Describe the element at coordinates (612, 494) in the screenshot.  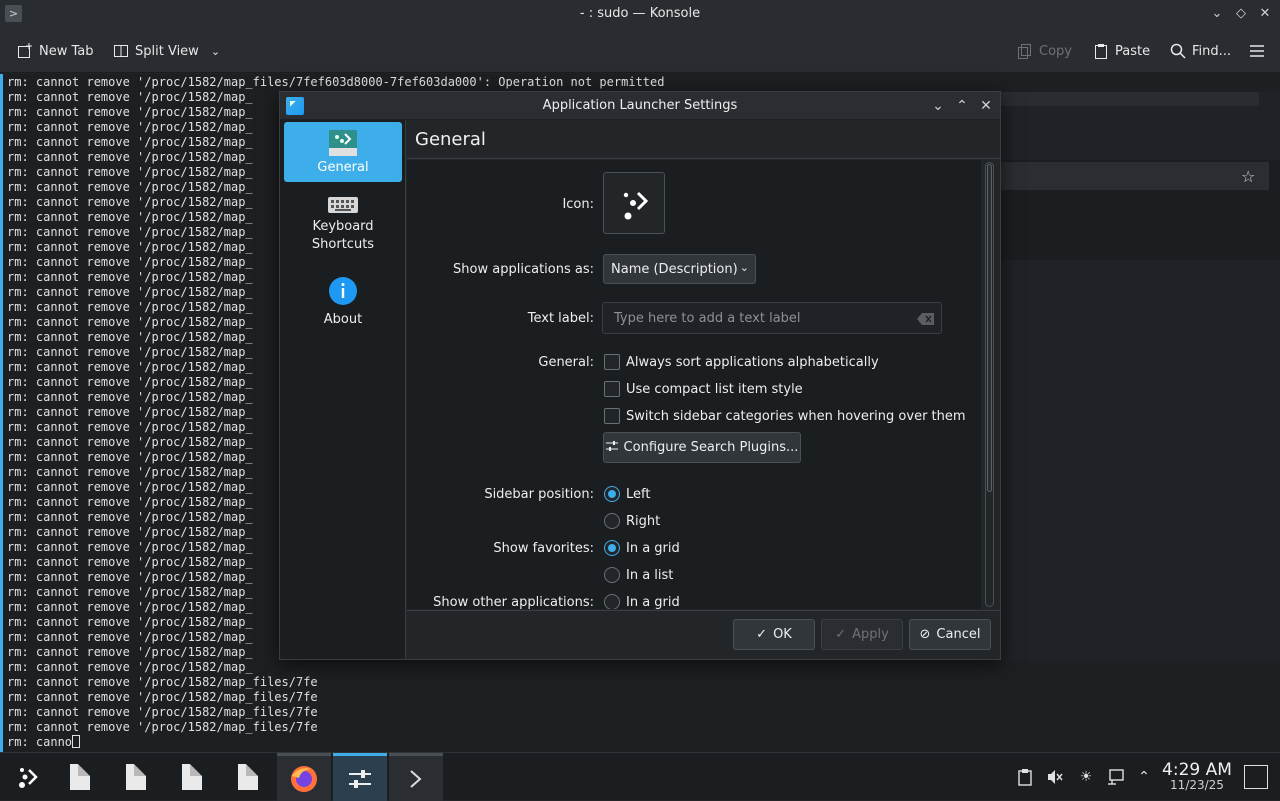
I see `sidebar-left-radio` at that location.